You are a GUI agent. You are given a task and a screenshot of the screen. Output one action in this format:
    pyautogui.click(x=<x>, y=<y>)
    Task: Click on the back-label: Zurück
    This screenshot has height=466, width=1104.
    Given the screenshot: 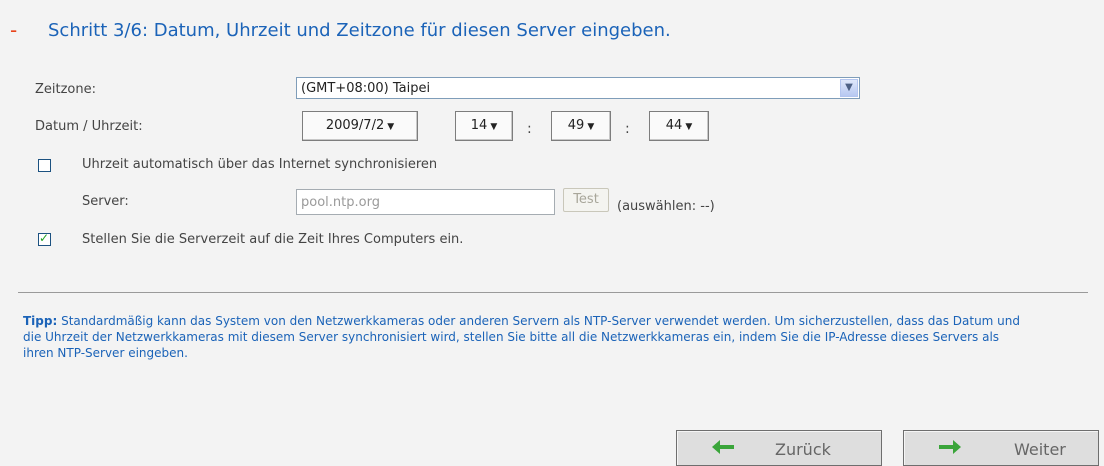 What is the action you would take?
    pyautogui.click(x=803, y=449)
    